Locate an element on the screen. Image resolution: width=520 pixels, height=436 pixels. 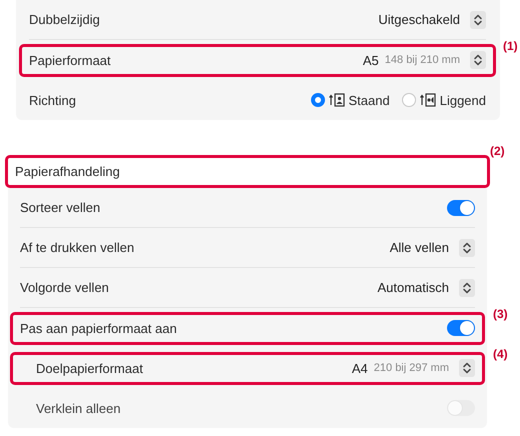
setting-label: Sorteer vellen is located at coordinates (60, 207).